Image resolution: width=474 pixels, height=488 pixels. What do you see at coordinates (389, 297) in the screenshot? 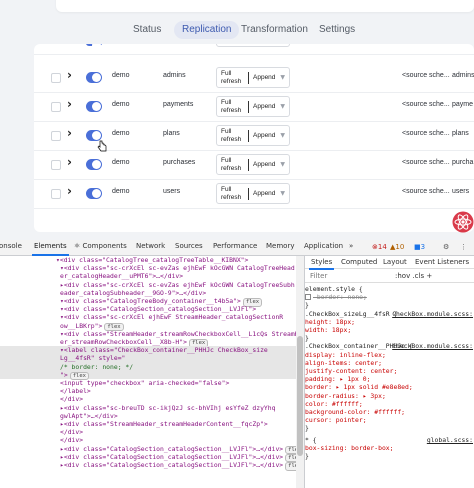
I see `rule-declaration: border: none;` at bounding box center [389, 297].